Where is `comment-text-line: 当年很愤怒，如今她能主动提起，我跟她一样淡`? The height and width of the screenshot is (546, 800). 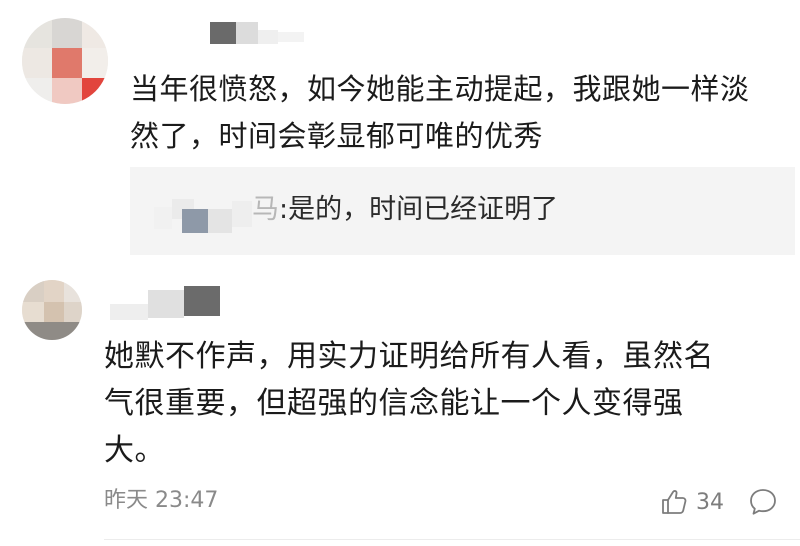 comment-text-line: 当年很愤怒，如今她能主动提起，我跟她一样淡 is located at coordinates (440, 89).